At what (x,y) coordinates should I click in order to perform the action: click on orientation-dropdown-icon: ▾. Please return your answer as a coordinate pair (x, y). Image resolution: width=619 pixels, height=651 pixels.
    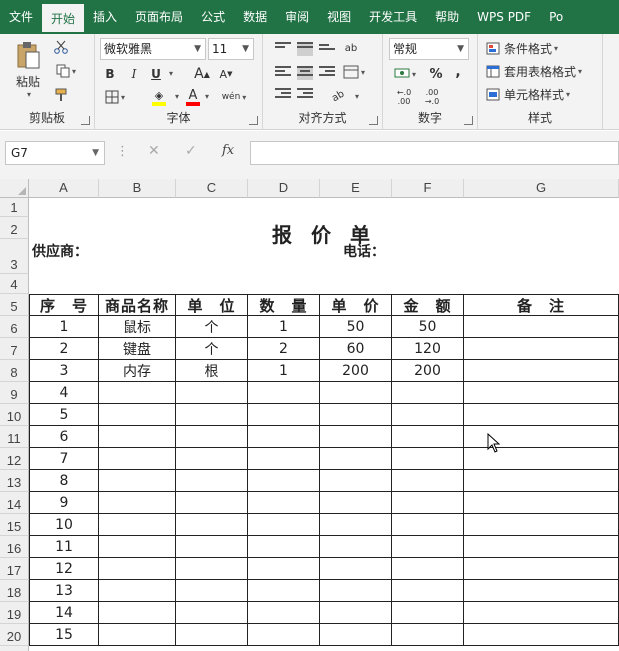
    Looking at the image, I should click on (357, 96).